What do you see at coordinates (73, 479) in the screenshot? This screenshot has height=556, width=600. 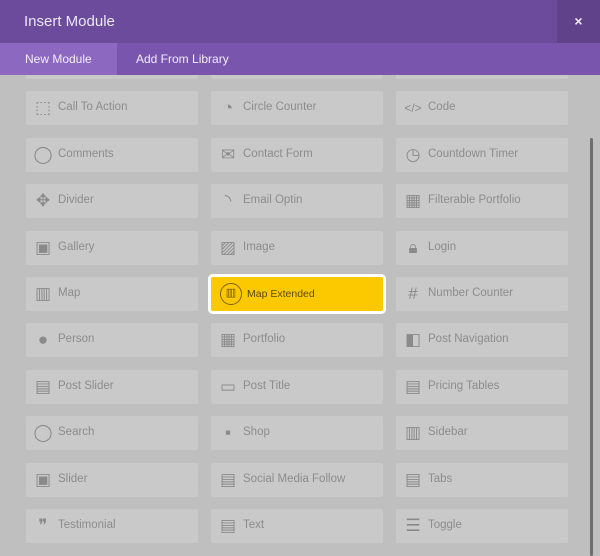 I see `module-label: Slider` at bounding box center [73, 479].